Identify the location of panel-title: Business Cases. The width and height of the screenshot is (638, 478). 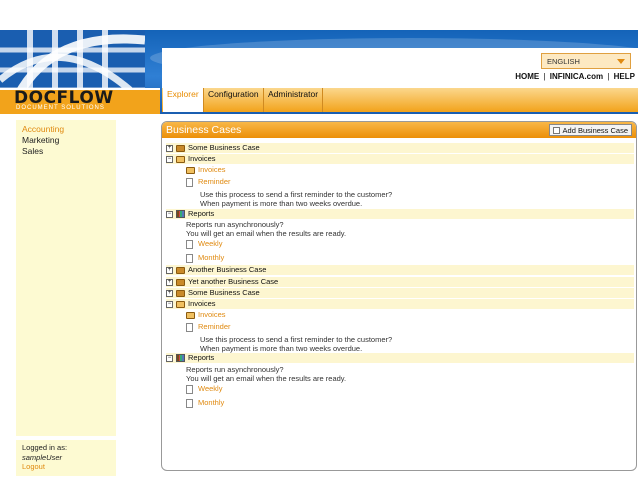
(204, 130).